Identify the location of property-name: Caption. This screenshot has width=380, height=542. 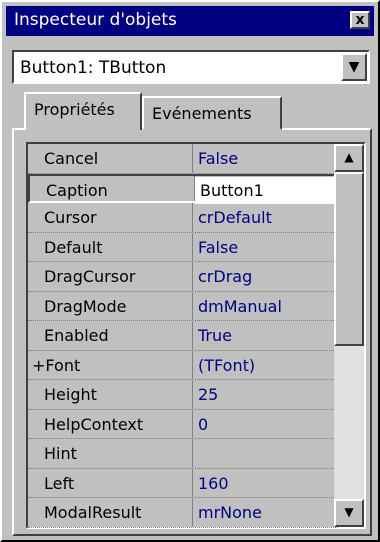
(77, 190).